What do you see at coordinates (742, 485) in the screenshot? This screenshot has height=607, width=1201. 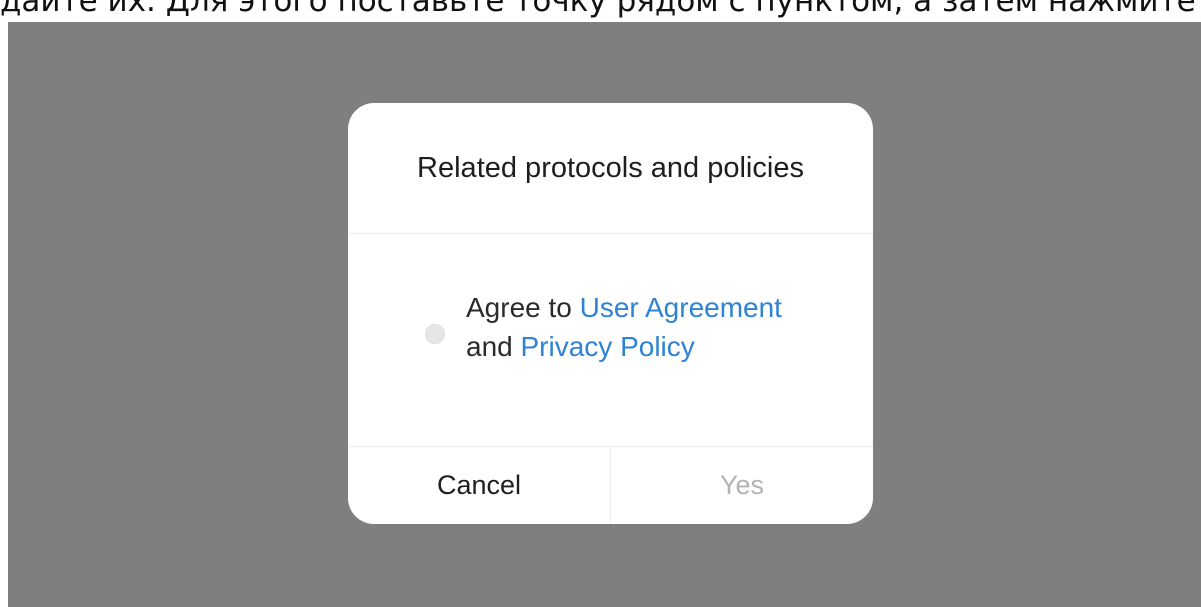 I see `yes-button: Yes` at bounding box center [742, 485].